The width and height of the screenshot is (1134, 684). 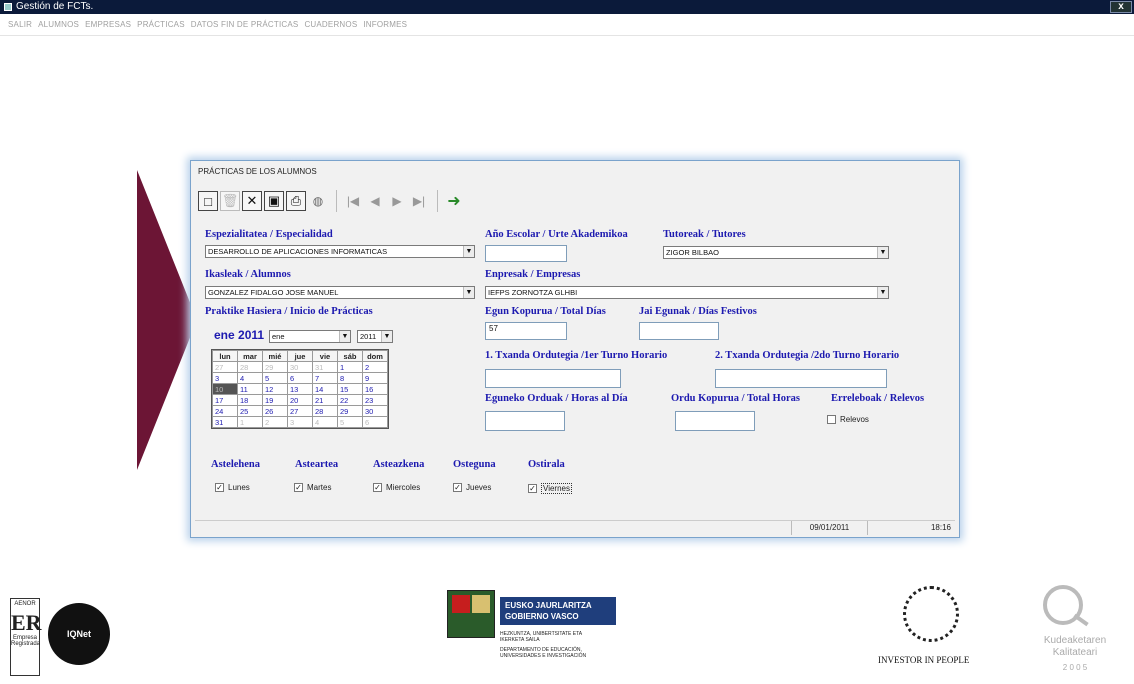 What do you see at coordinates (250, 411) in the screenshot?
I see `calendar-day: 25` at bounding box center [250, 411].